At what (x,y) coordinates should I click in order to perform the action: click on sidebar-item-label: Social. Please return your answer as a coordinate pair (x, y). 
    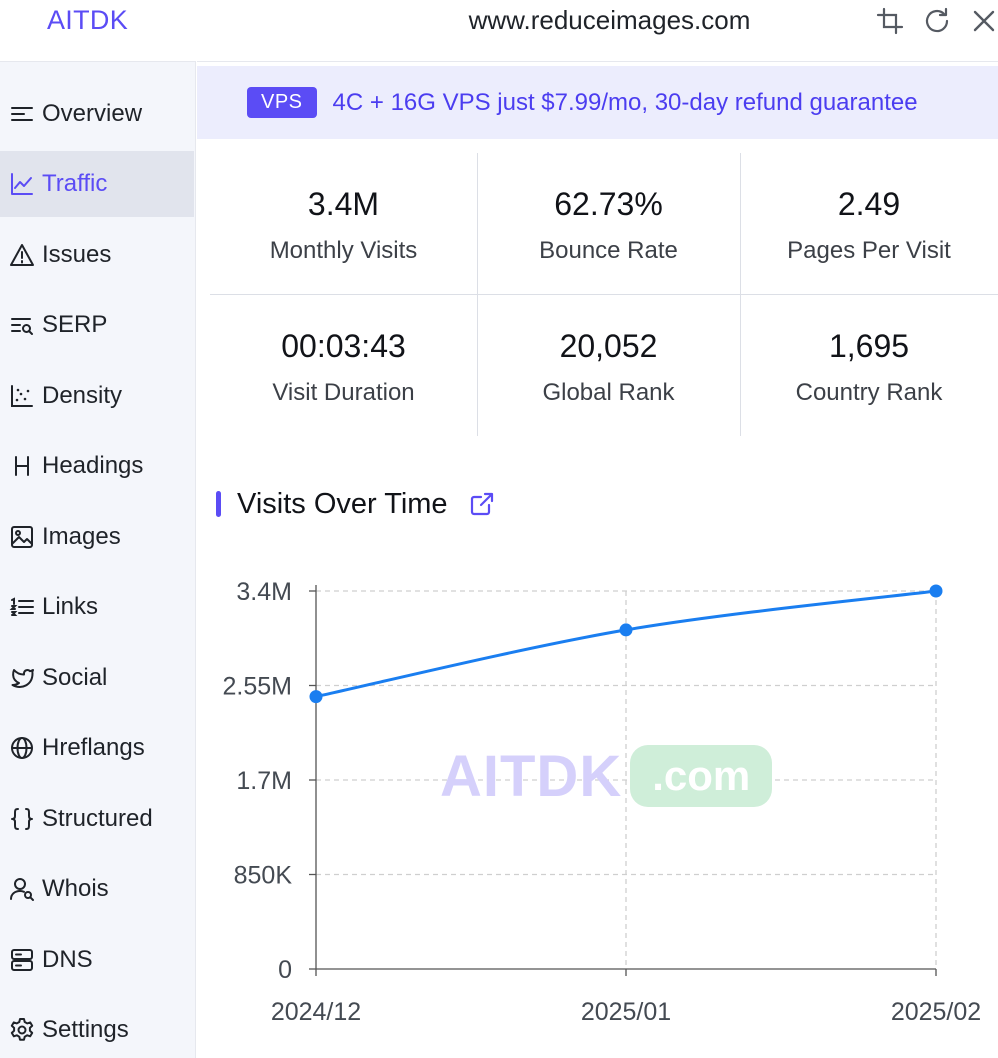
    Looking at the image, I should click on (75, 677).